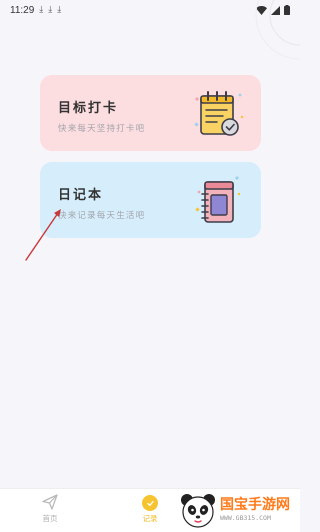 The width and height of the screenshot is (320, 532). Describe the element at coordinates (245, 518) in the screenshot. I see `watermark-url: WWW.GB315.COM` at that location.